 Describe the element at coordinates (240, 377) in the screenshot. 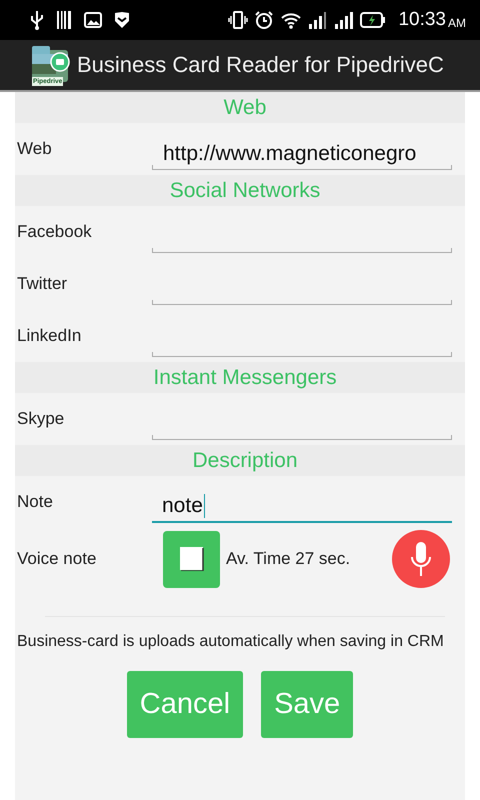

I see `section-header: Instant Messengers` at that location.